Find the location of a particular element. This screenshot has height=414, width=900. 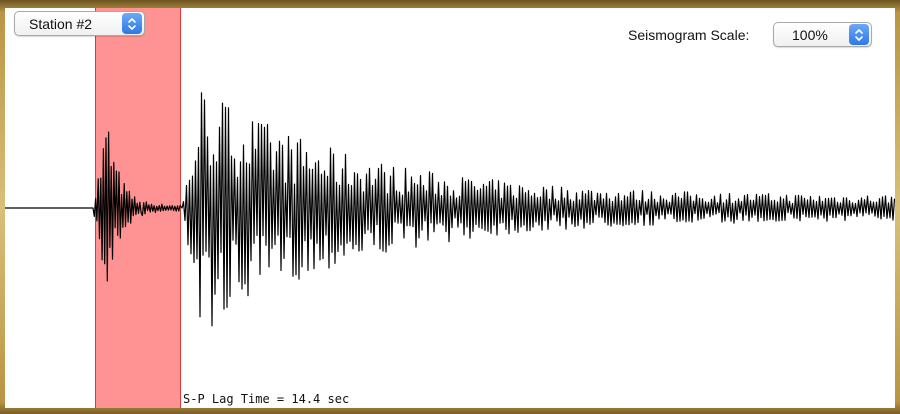

seismogram-scale-select: 100% is located at coordinates (822, 34).